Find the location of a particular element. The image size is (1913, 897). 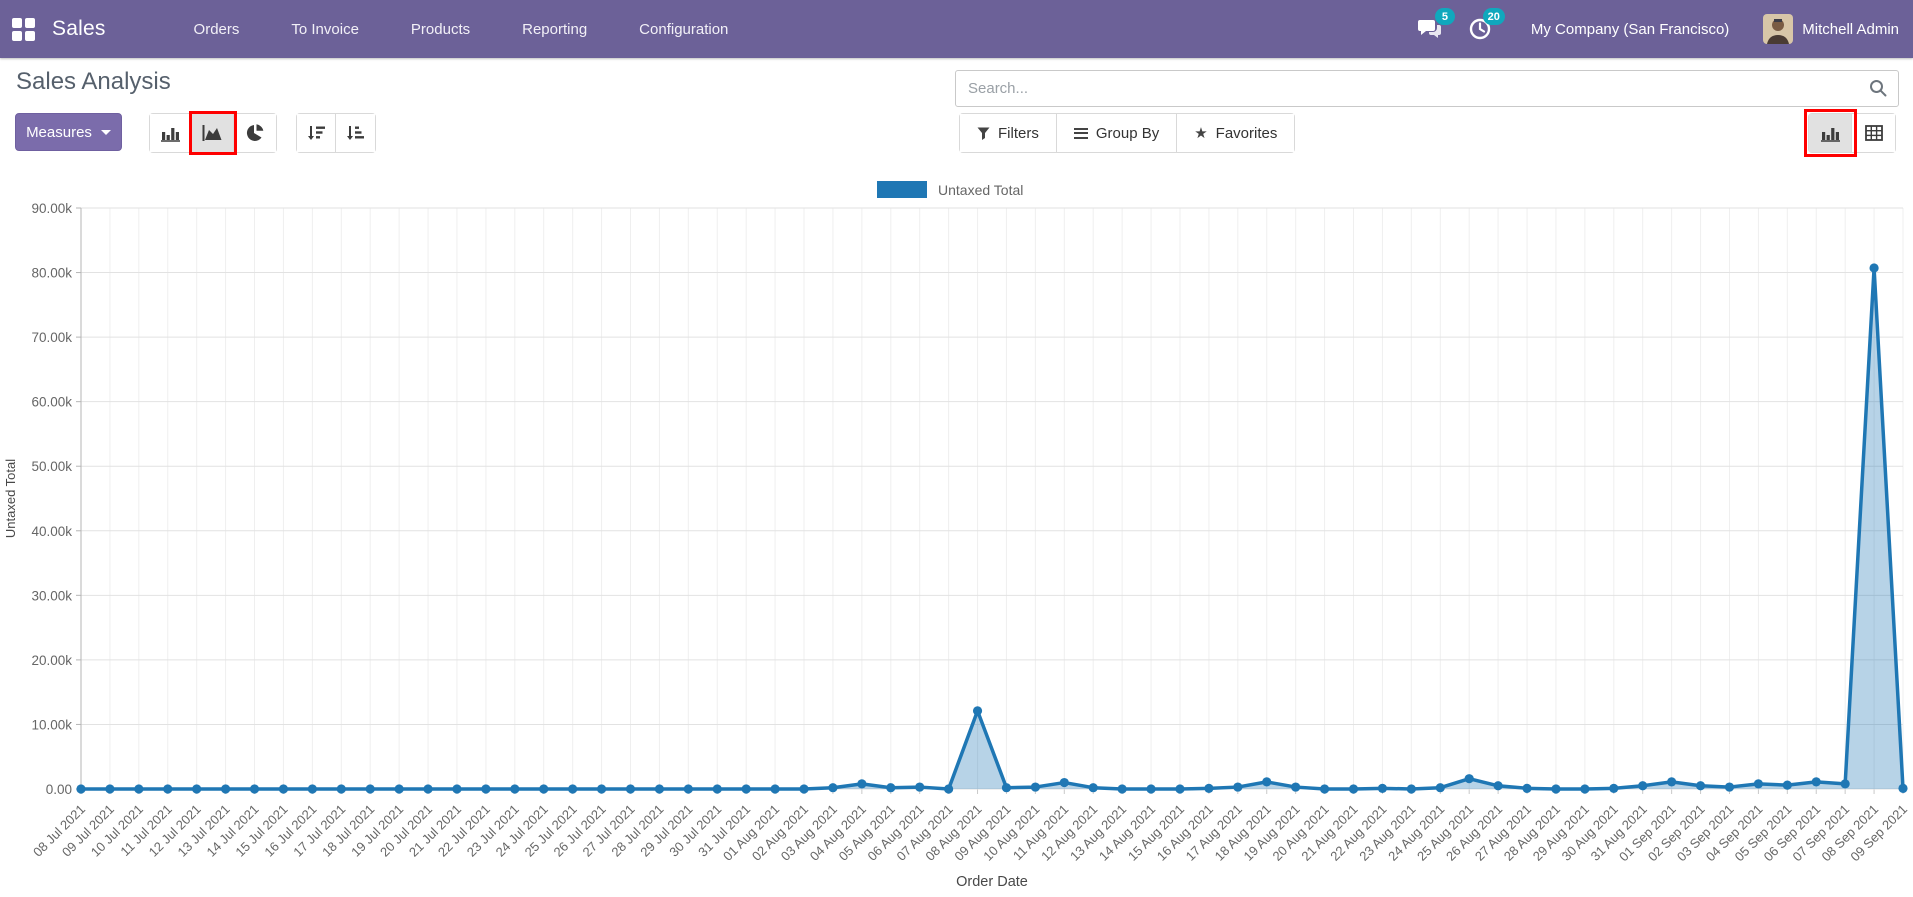

activities-button: 20 is located at coordinates (1484, 27).